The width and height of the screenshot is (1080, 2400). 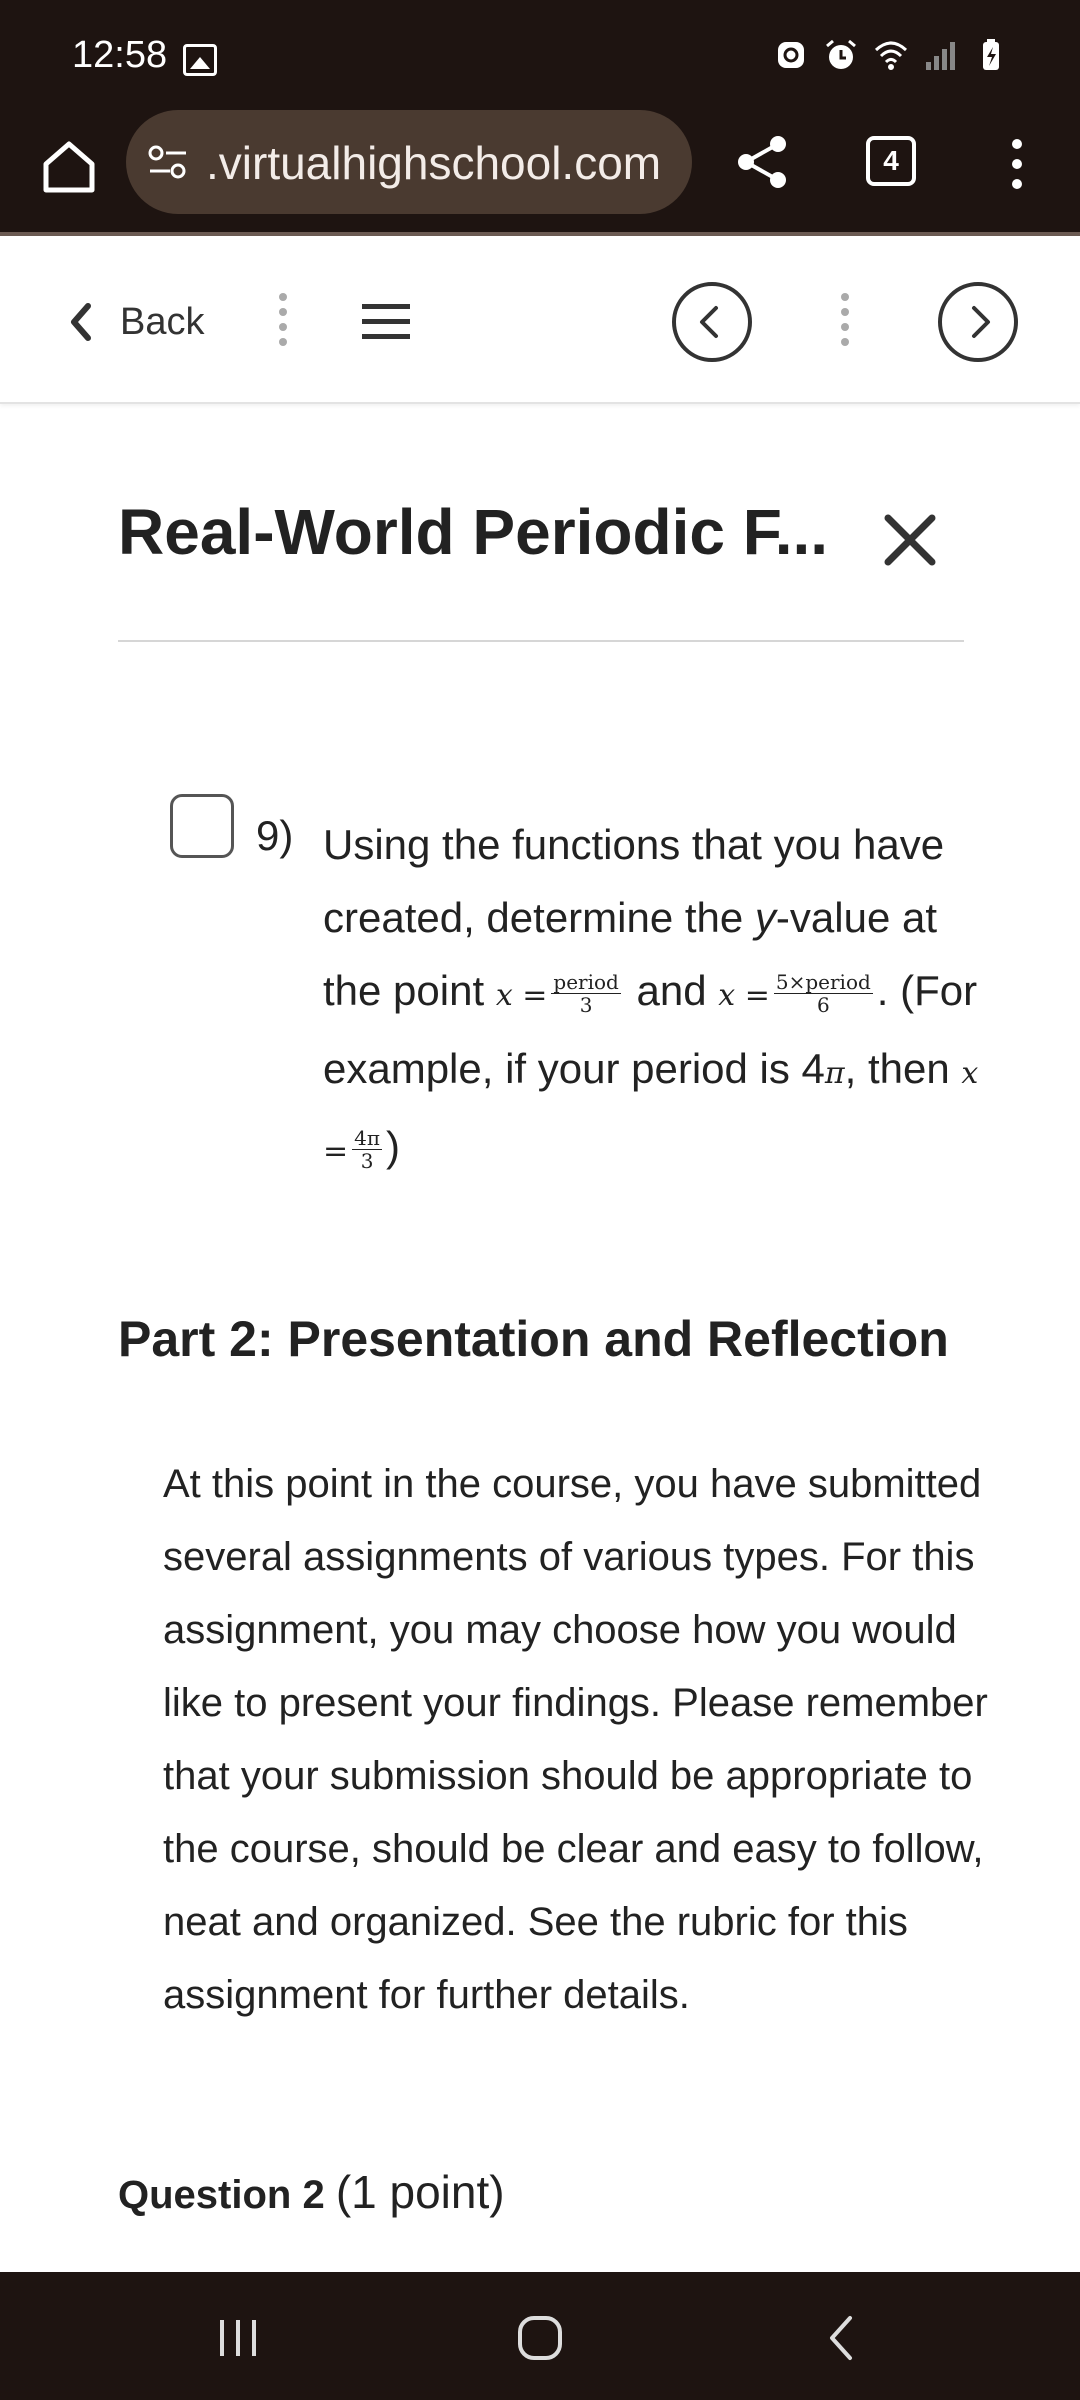 I want to click on question-text-segment: , then, so click(x=903, y=1068).